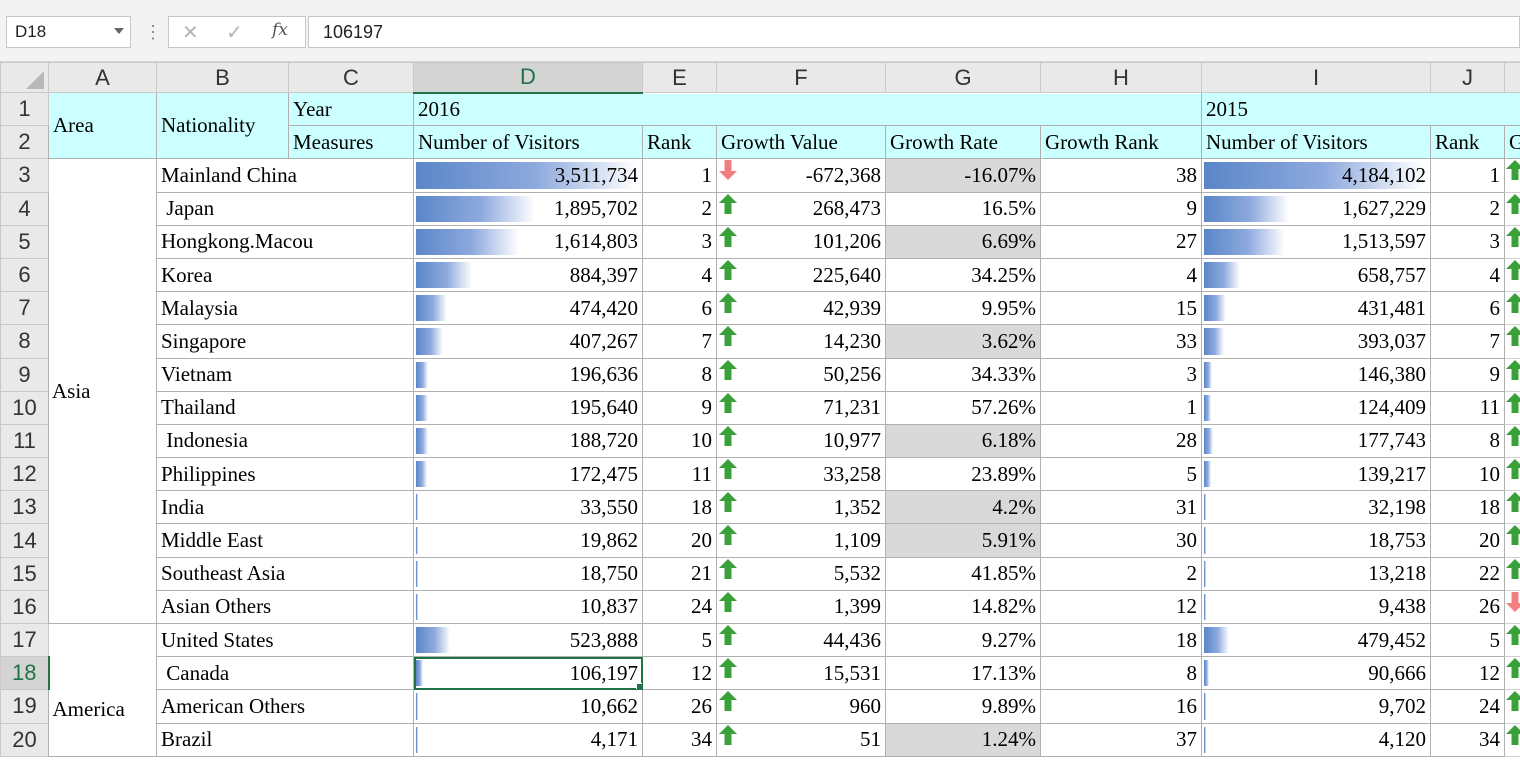 The height and width of the screenshot is (760, 1520). What do you see at coordinates (1121, 407) in the screenshot?
I see `growth-rank-cell: 1` at bounding box center [1121, 407].